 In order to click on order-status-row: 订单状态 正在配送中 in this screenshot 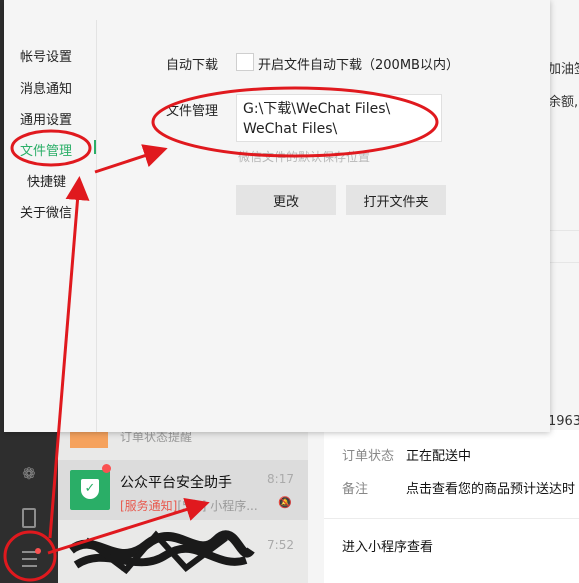, I will do `click(406, 454)`.